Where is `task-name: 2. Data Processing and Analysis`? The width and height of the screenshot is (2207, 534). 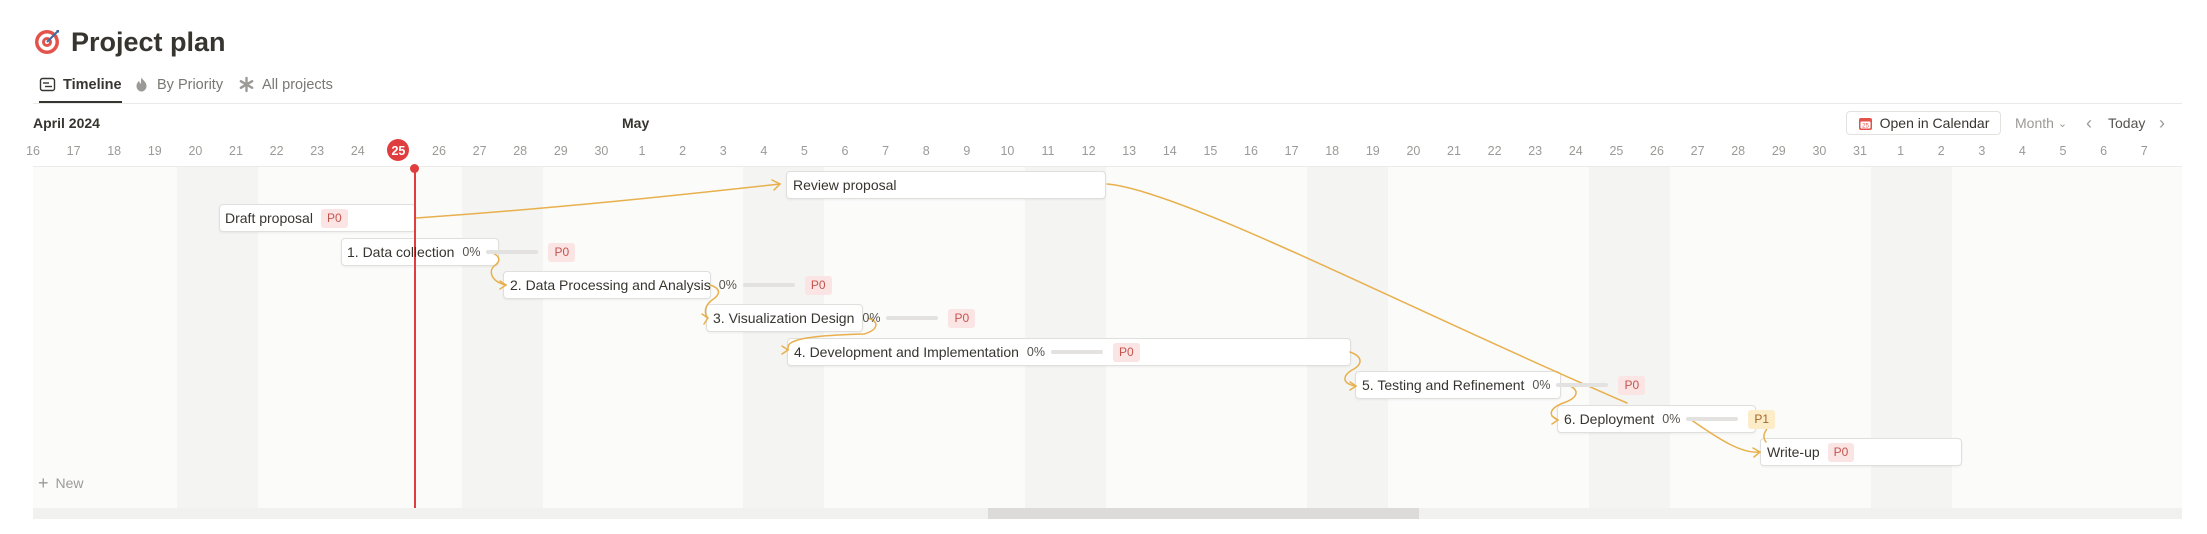 task-name: 2. Data Processing and Analysis is located at coordinates (610, 285).